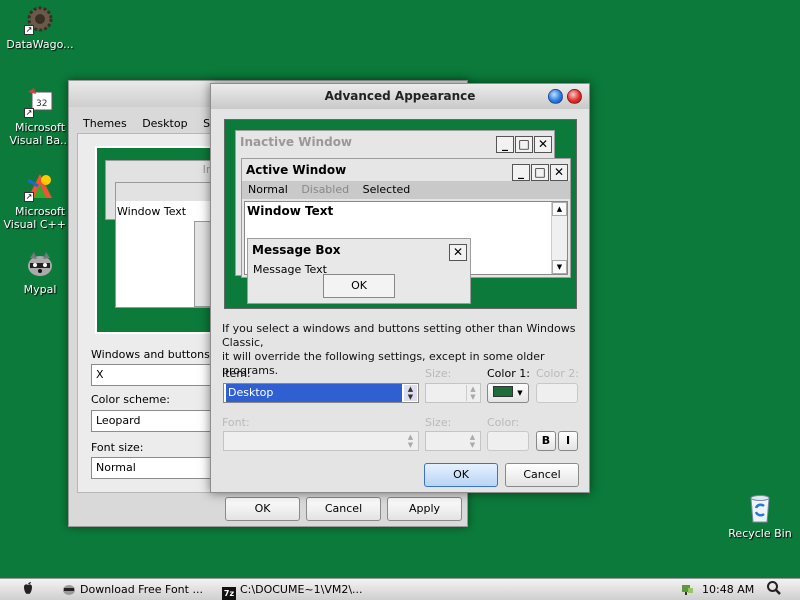  What do you see at coordinates (574, 96) in the screenshot?
I see `close-button-icon` at bounding box center [574, 96].